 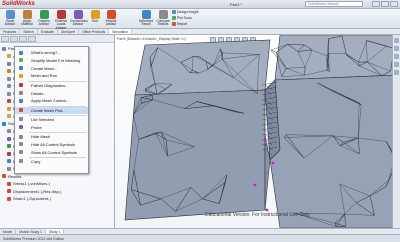 I want to click on dimxpert-tab-icon, so click(x=32, y=39).